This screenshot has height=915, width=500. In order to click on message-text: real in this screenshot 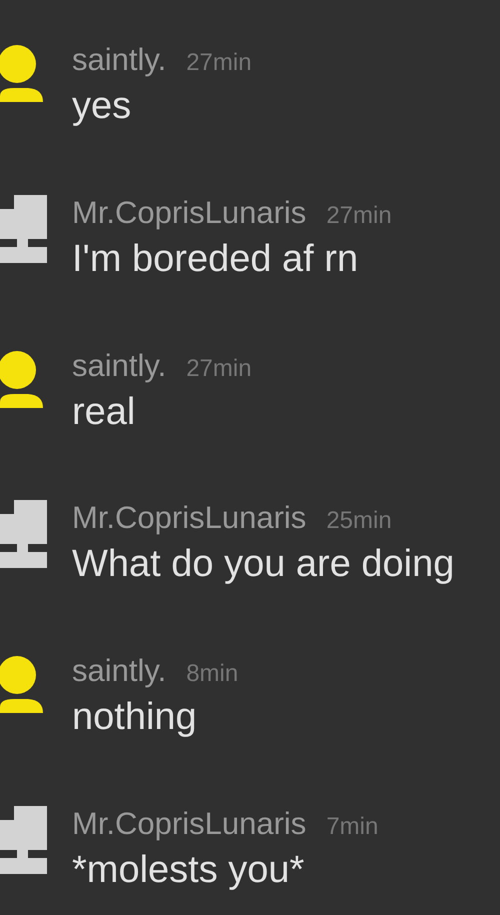, I will do `click(104, 412)`.